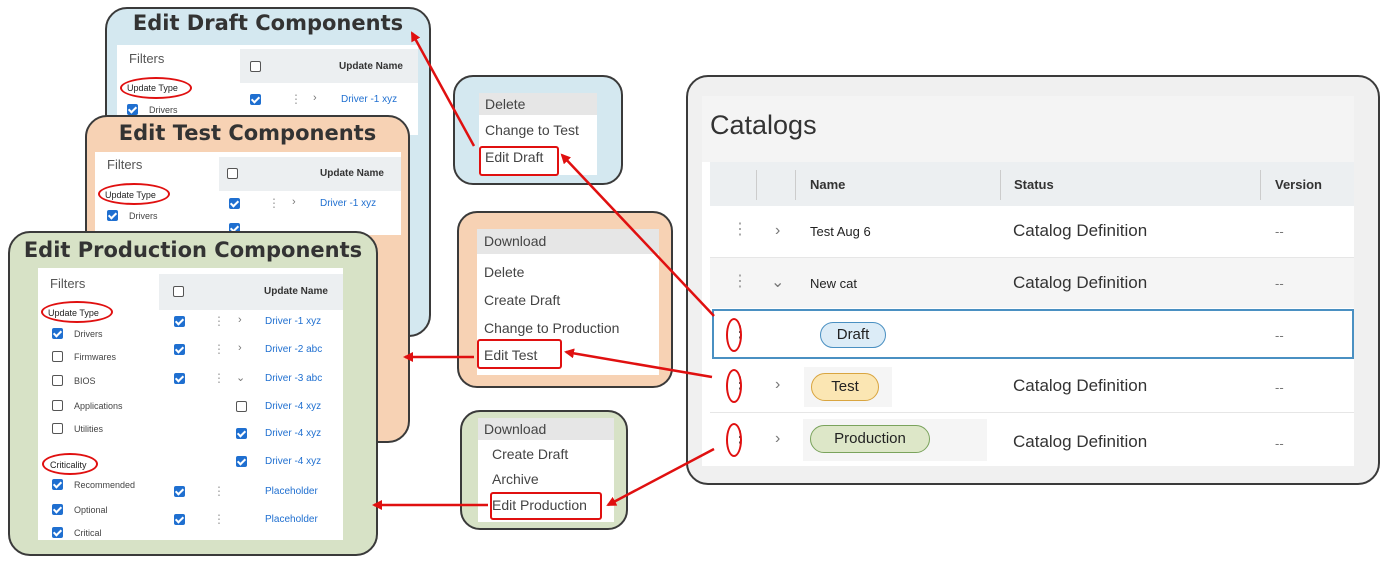  I want to click on arrow-test-kebab-to-menu, so click(638, 363).